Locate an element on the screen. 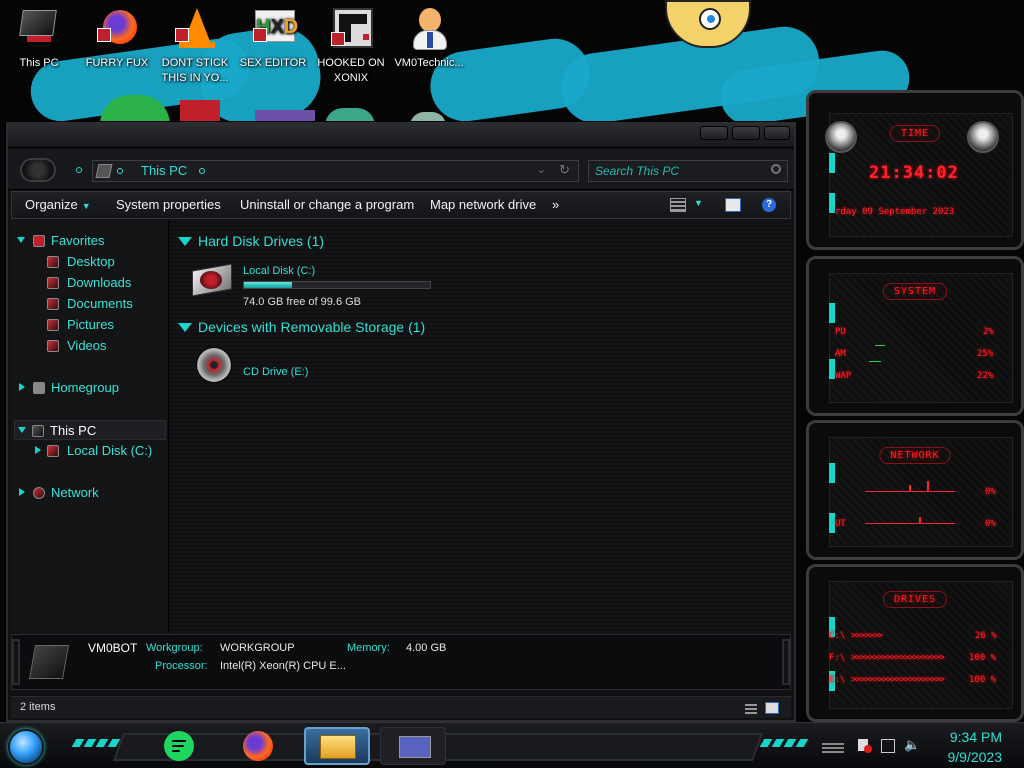 The width and height of the screenshot is (1024, 768). control-panel-icon is located at coordinates (415, 747).